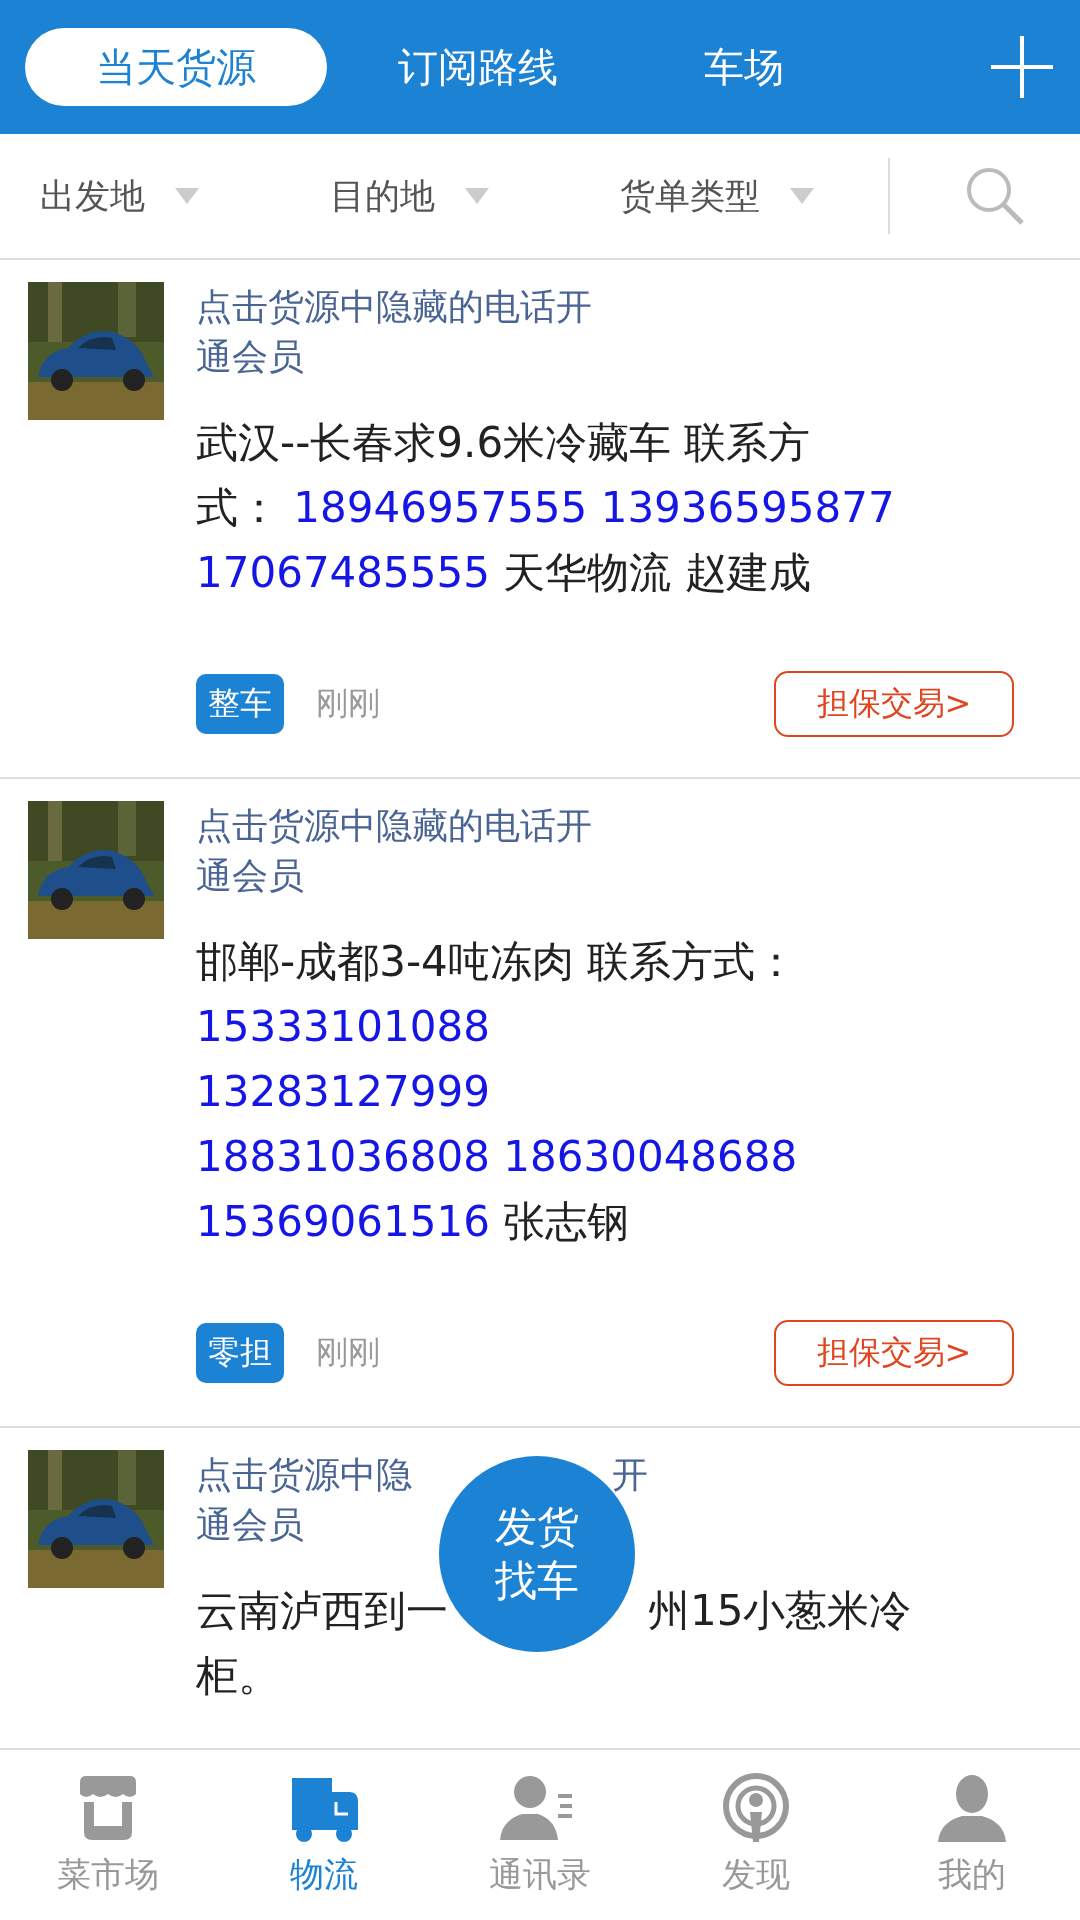 This screenshot has width=1080, height=1920. I want to click on listing-text: 柜。, so click(238, 1675).